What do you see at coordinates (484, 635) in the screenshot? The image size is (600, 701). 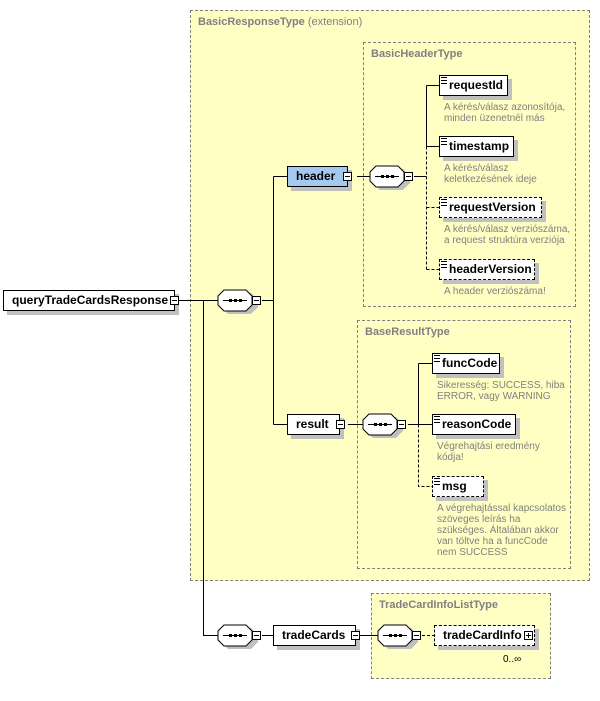 I see `element-tradeCardInfo: tradeCardInfo` at bounding box center [484, 635].